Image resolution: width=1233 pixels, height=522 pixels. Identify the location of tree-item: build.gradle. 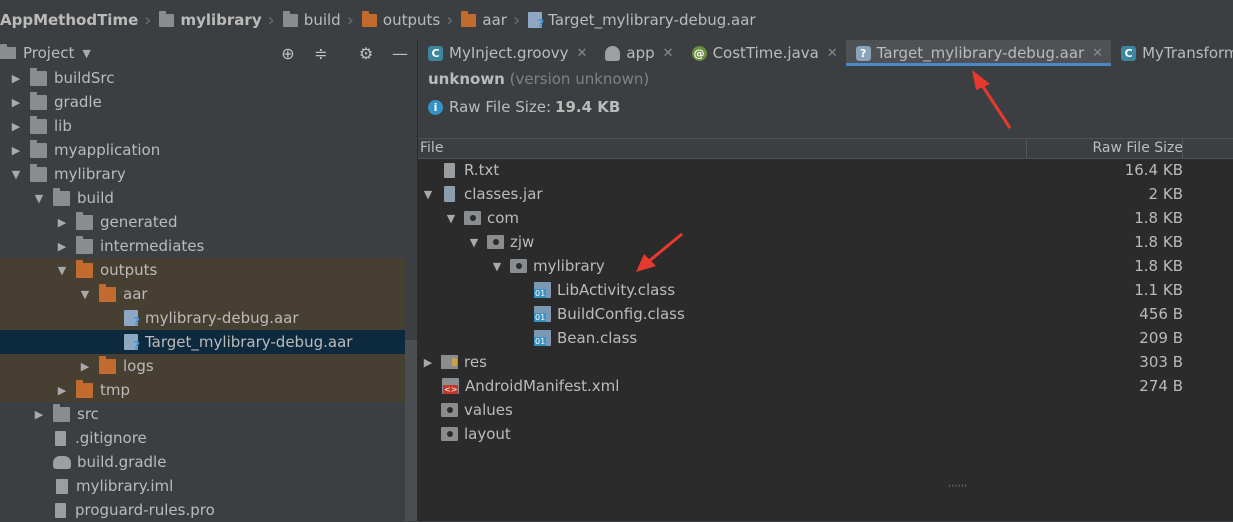
(202, 462).